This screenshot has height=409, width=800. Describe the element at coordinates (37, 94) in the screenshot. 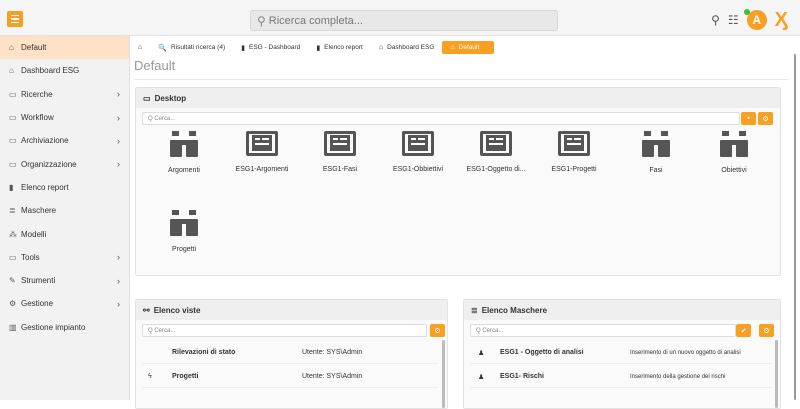

I see `sidebar-item-label: Ricerche` at that location.